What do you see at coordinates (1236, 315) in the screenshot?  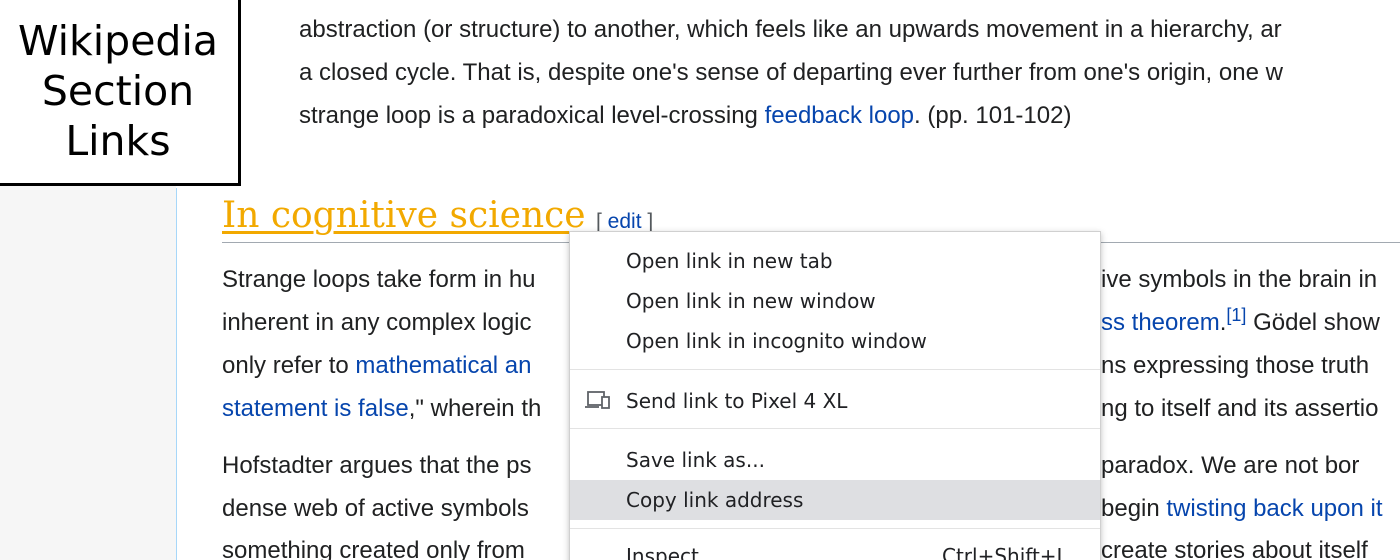 I see `citation-1-link: [1]` at bounding box center [1236, 315].